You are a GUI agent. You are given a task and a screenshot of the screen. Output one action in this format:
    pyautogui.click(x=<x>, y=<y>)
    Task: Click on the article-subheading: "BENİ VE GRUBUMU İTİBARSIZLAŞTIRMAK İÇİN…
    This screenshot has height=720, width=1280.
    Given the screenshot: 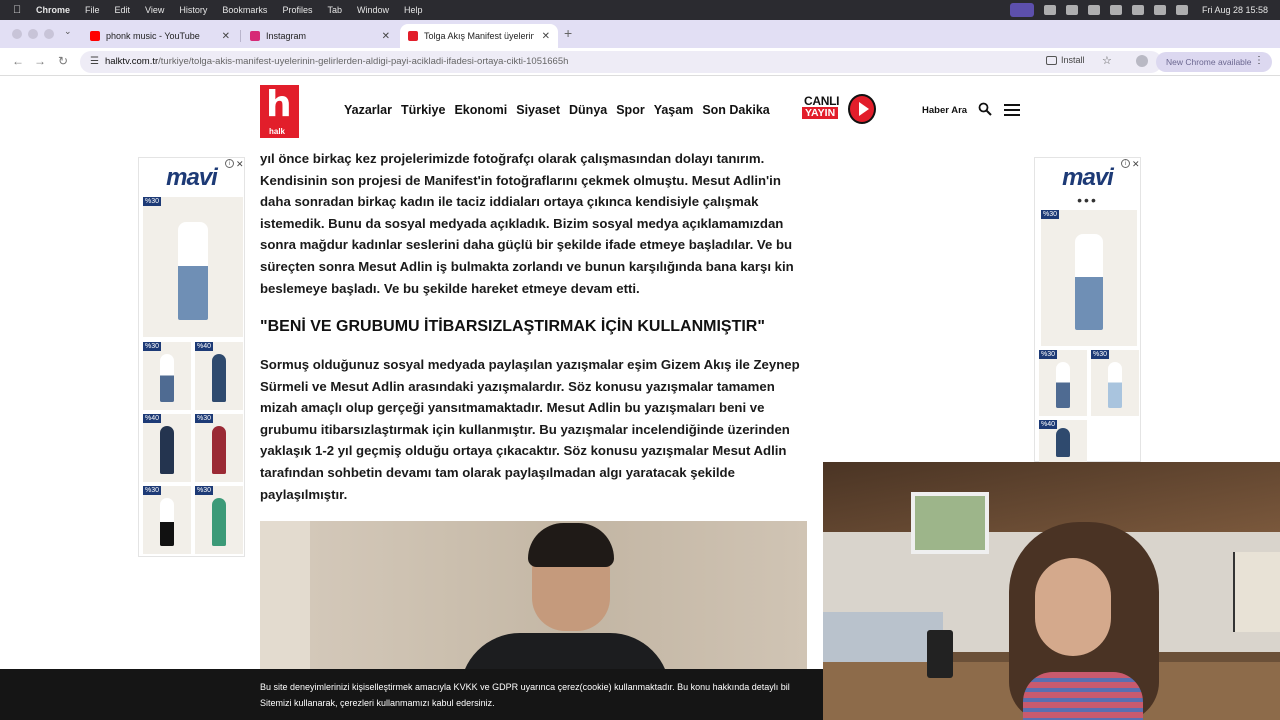 What is the action you would take?
    pyautogui.click(x=512, y=326)
    